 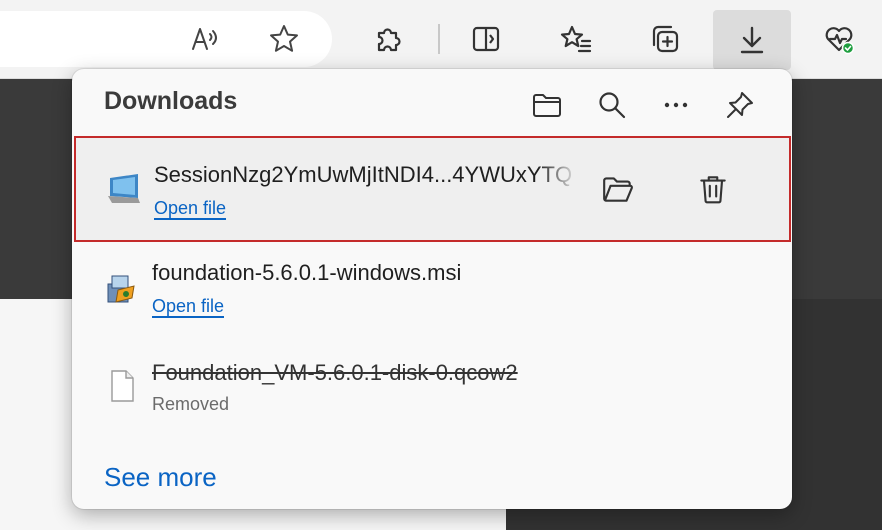 What do you see at coordinates (740, 105) in the screenshot?
I see `pin-icon` at bounding box center [740, 105].